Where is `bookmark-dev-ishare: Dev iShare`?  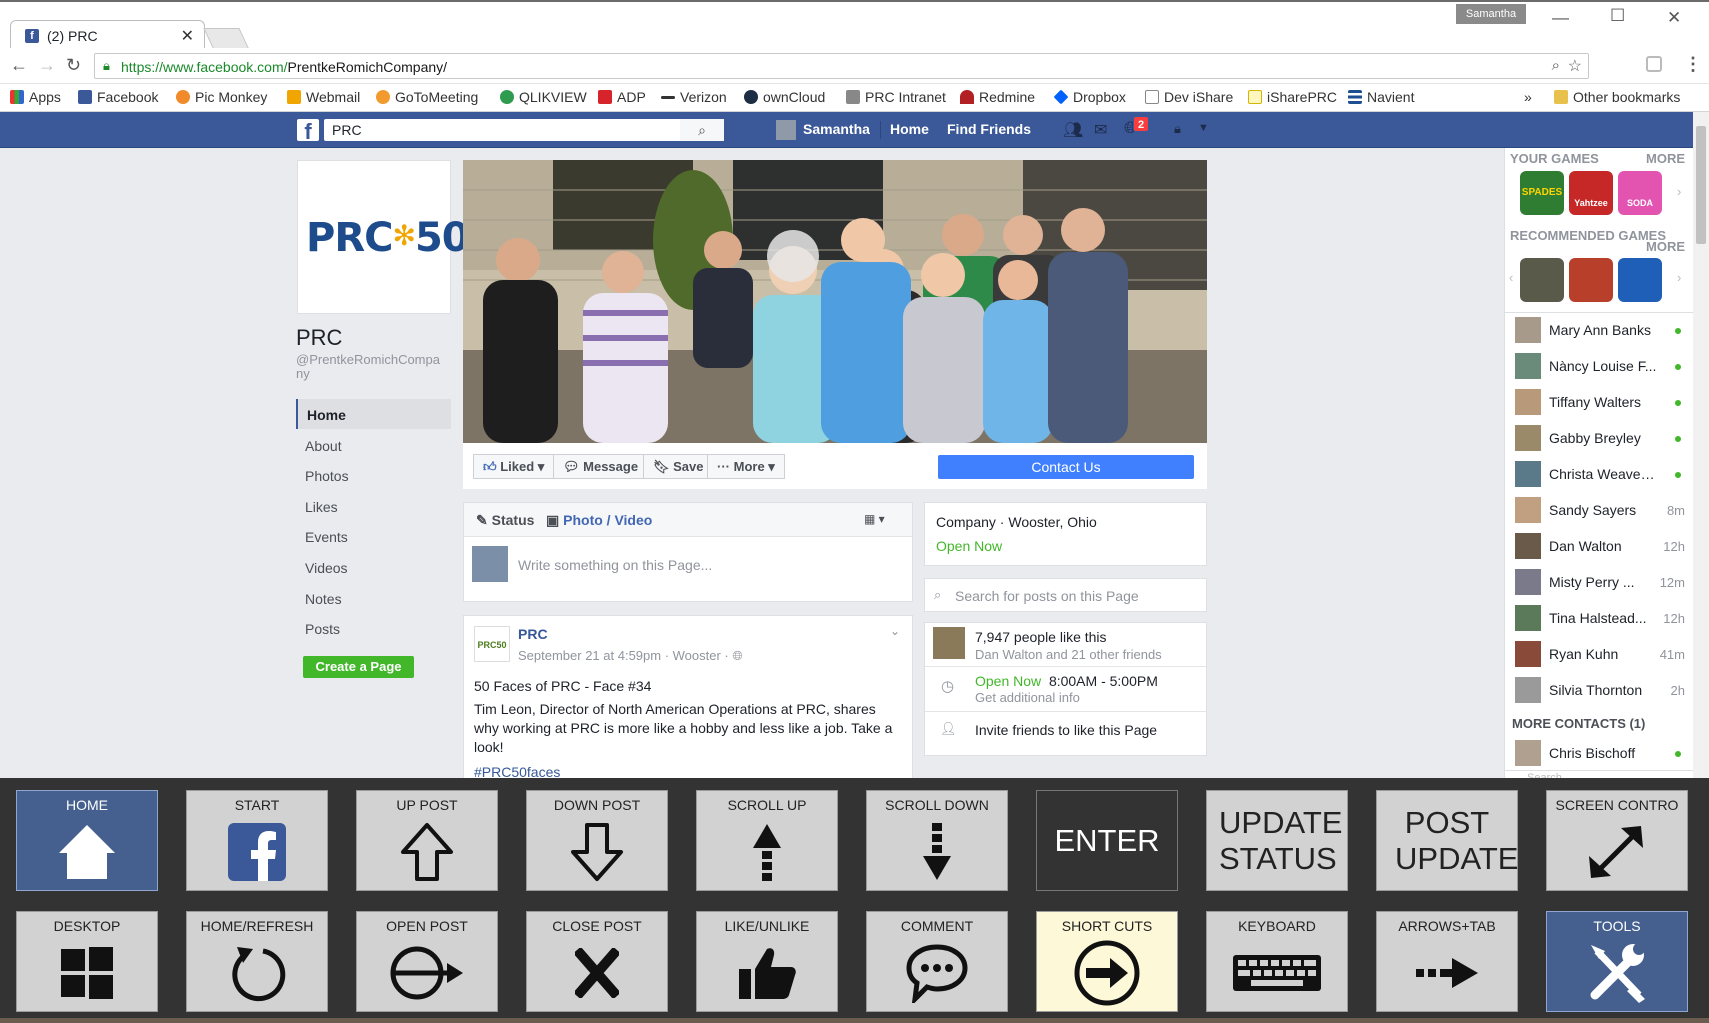 bookmark-dev-ishare: Dev iShare is located at coordinates (1189, 97).